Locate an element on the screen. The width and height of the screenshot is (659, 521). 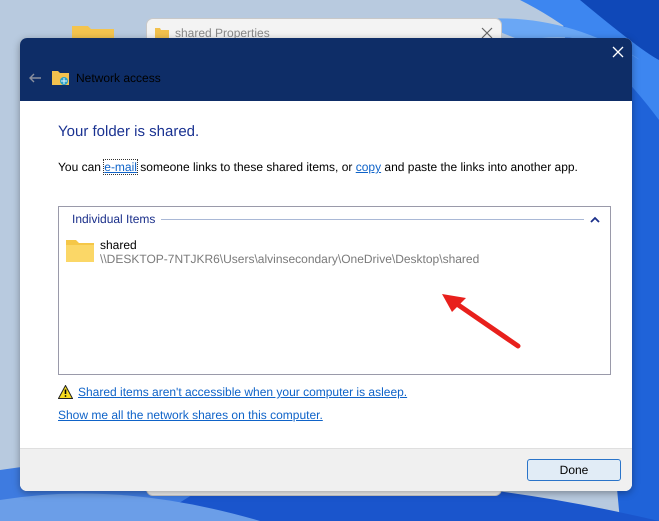
link: copy is located at coordinates (369, 167).